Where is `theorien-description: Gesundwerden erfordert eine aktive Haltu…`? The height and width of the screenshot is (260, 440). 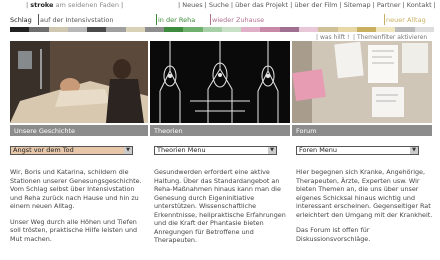 theorien-description: Gesundwerden erfordert eine aktive Haltu… is located at coordinates (222, 210).